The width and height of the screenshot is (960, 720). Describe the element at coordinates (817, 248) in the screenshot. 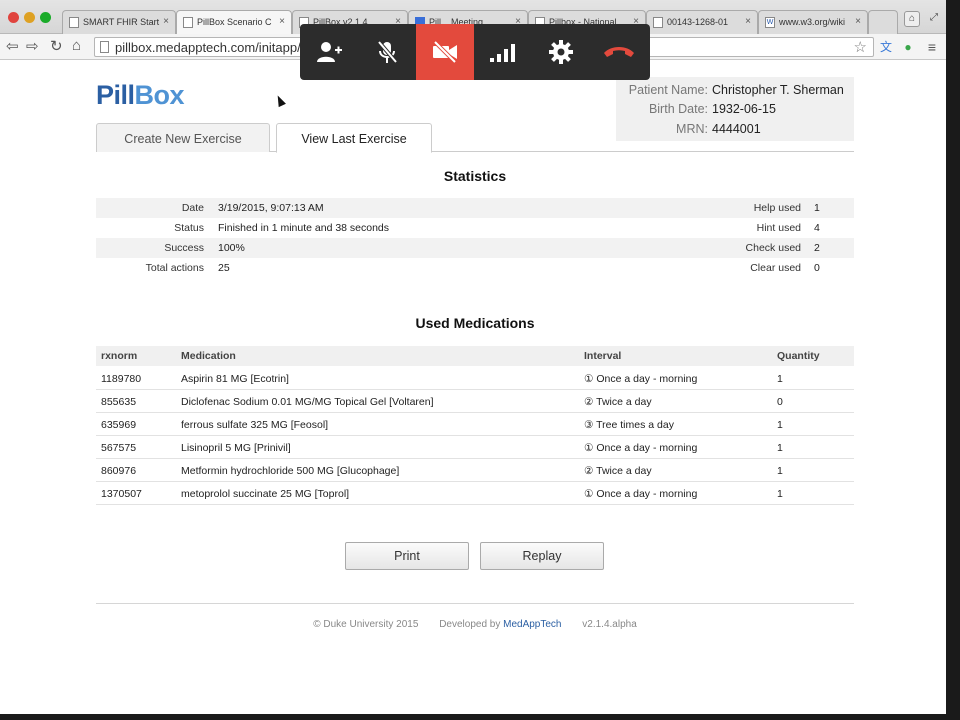

I see `stat-value: 2` at that location.